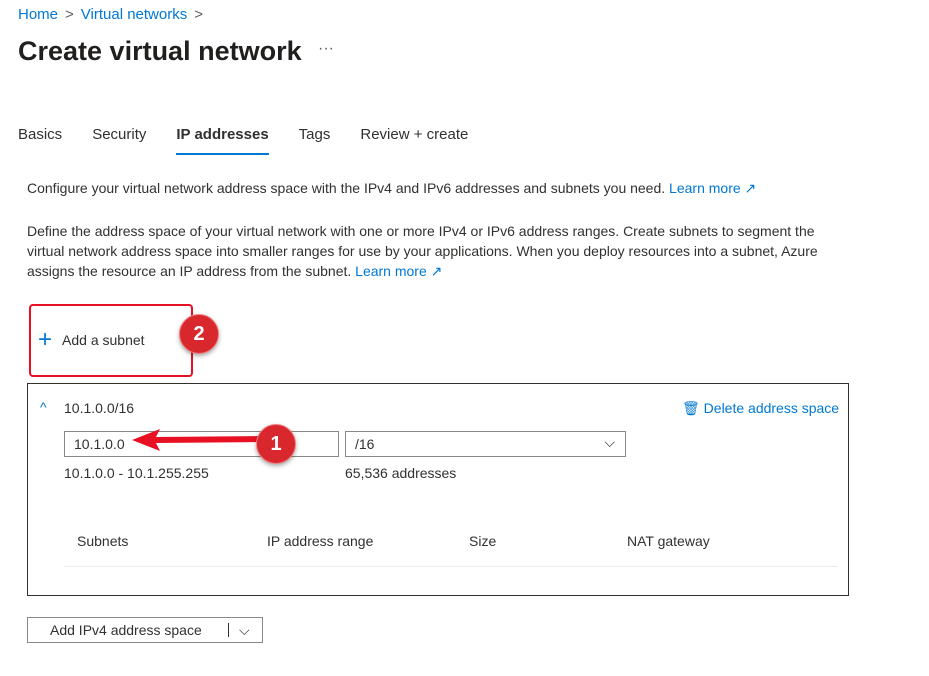  Describe the element at coordinates (691, 408) in the screenshot. I see `trash-icon: 🗑` at that location.